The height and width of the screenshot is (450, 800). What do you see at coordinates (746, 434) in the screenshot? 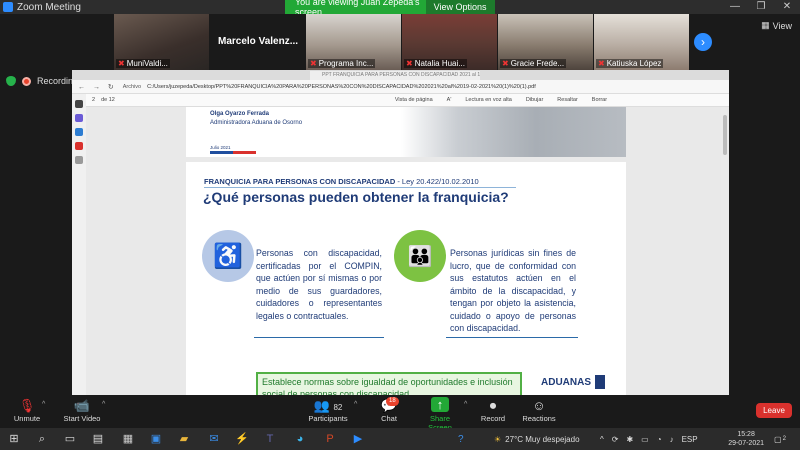
I see `clock-time: 15:28` at bounding box center [746, 434].